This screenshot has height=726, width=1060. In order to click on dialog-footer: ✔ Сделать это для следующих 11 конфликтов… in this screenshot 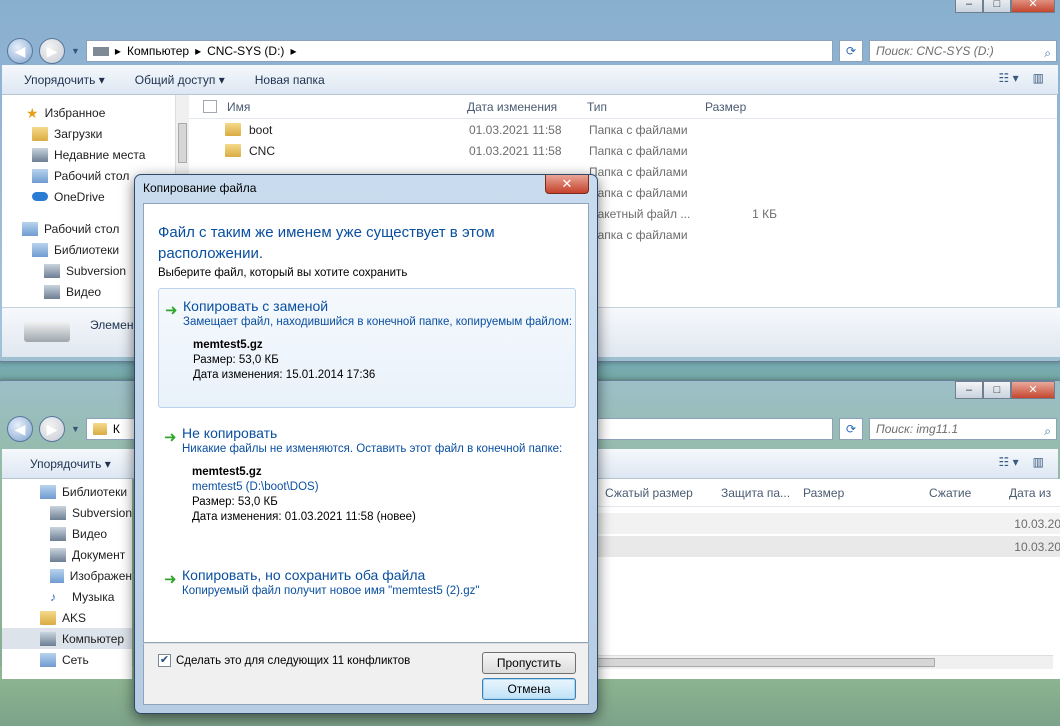, I will do `click(366, 674)`.